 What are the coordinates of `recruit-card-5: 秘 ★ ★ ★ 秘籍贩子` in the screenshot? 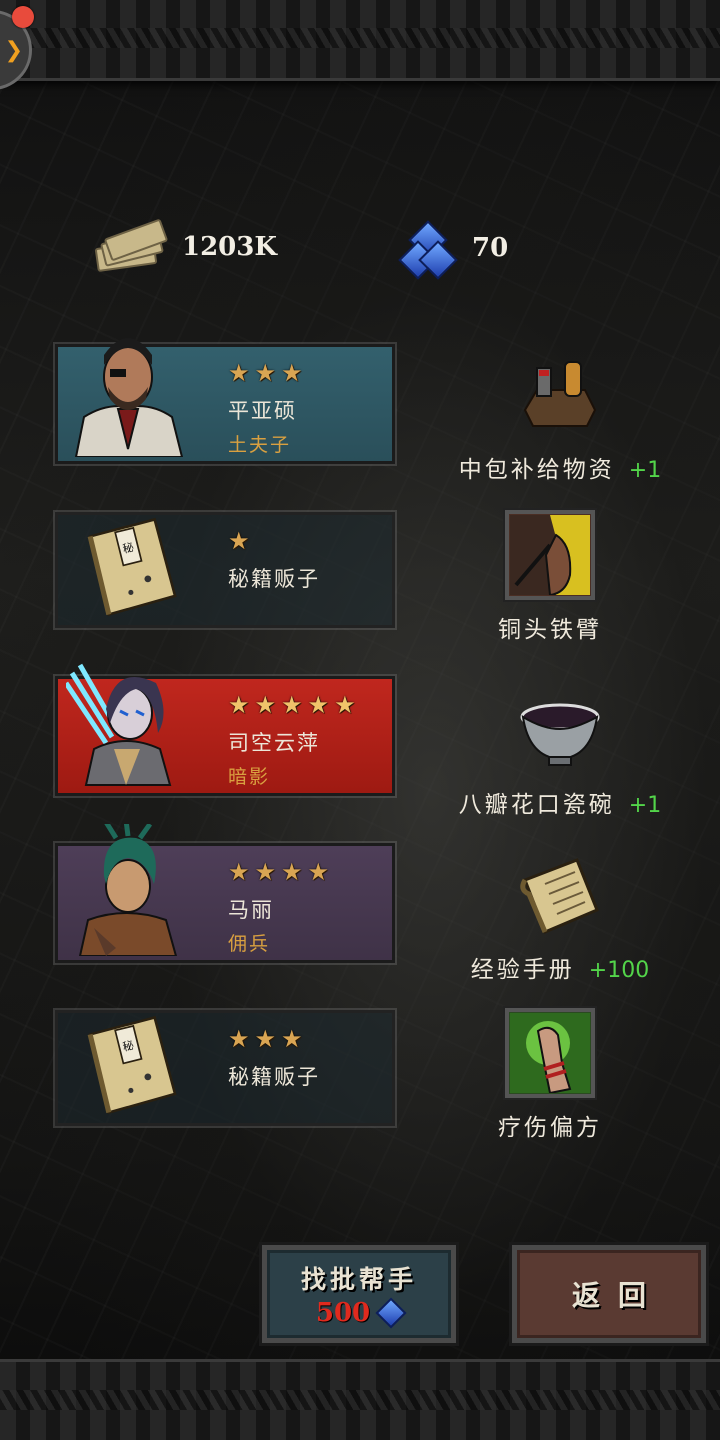 It's located at (225, 1068).